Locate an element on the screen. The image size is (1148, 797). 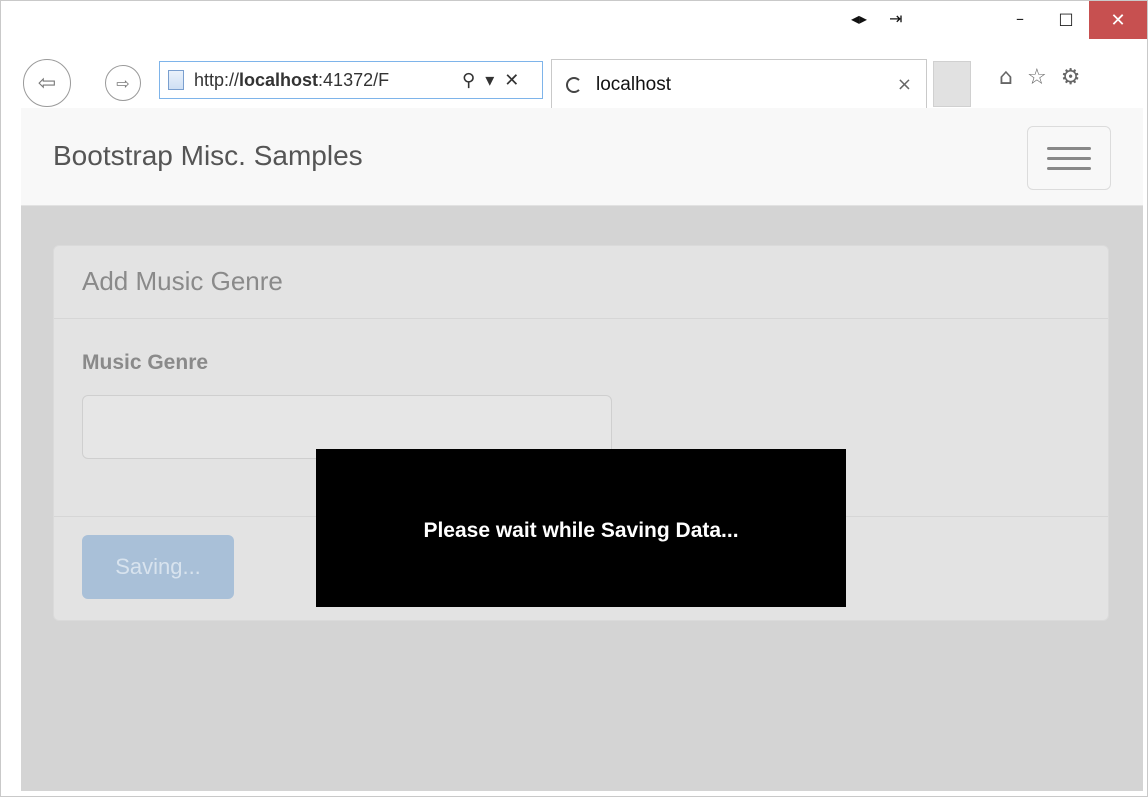
dropdown-icon: ▾ is located at coordinates (489, 80).